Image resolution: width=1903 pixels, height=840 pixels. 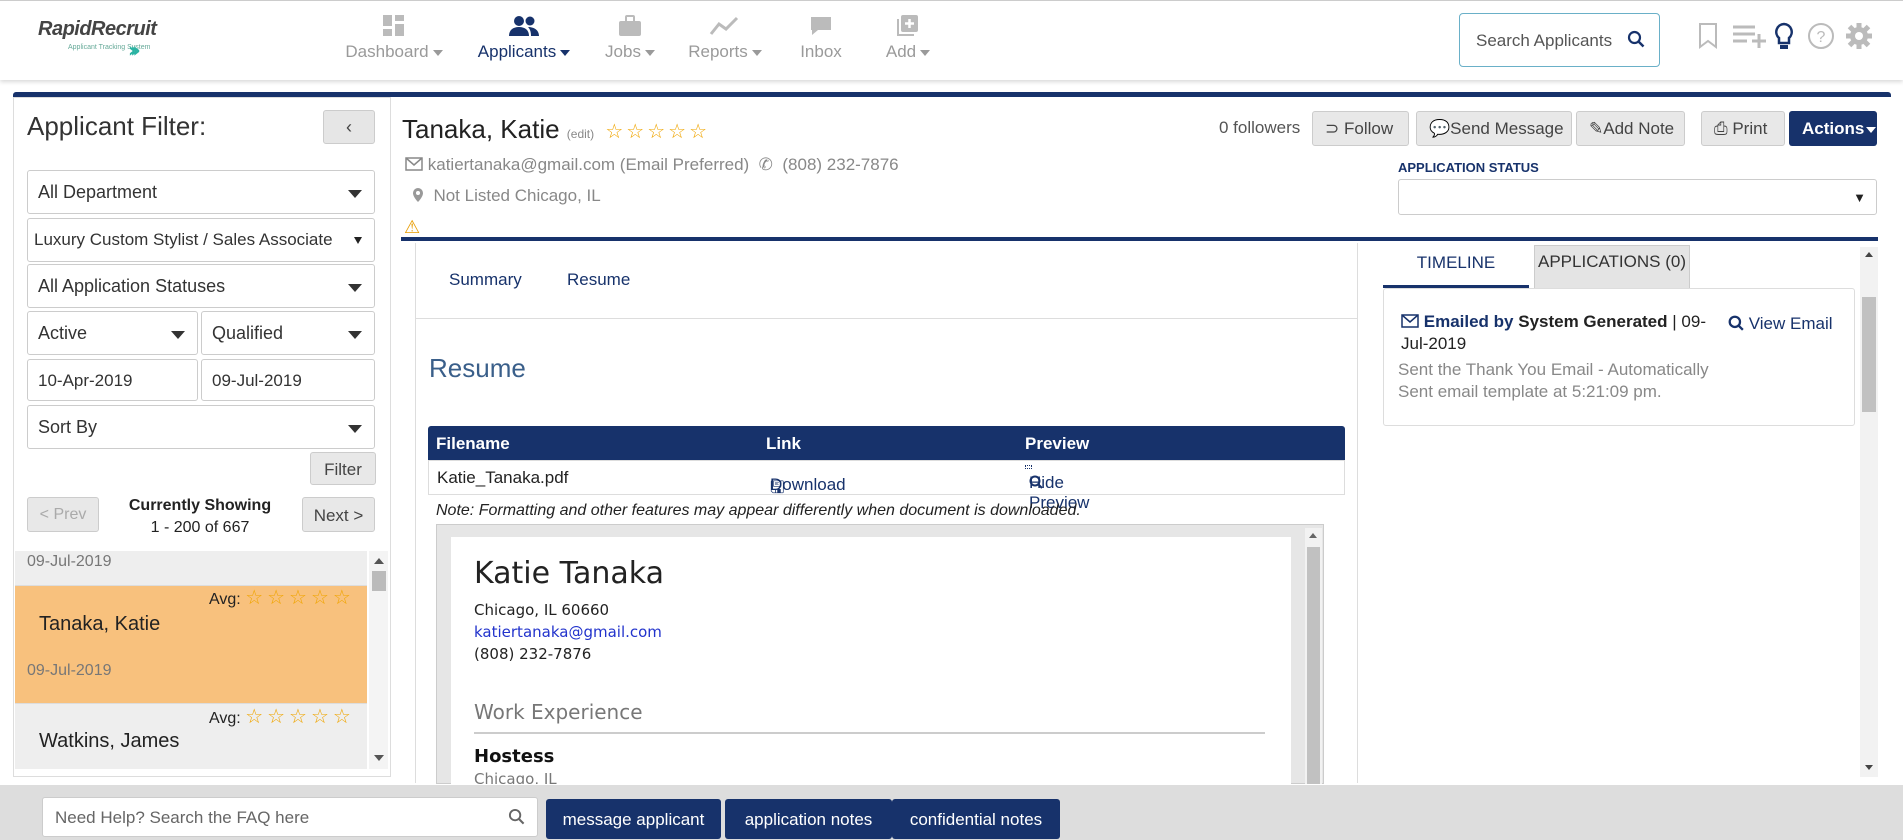 What do you see at coordinates (556, 129) in the screenshot?
I see `applicant-header: Tanaka, Katie (edit) ☆☆☆☆☆` at bounding box center [556, 129].